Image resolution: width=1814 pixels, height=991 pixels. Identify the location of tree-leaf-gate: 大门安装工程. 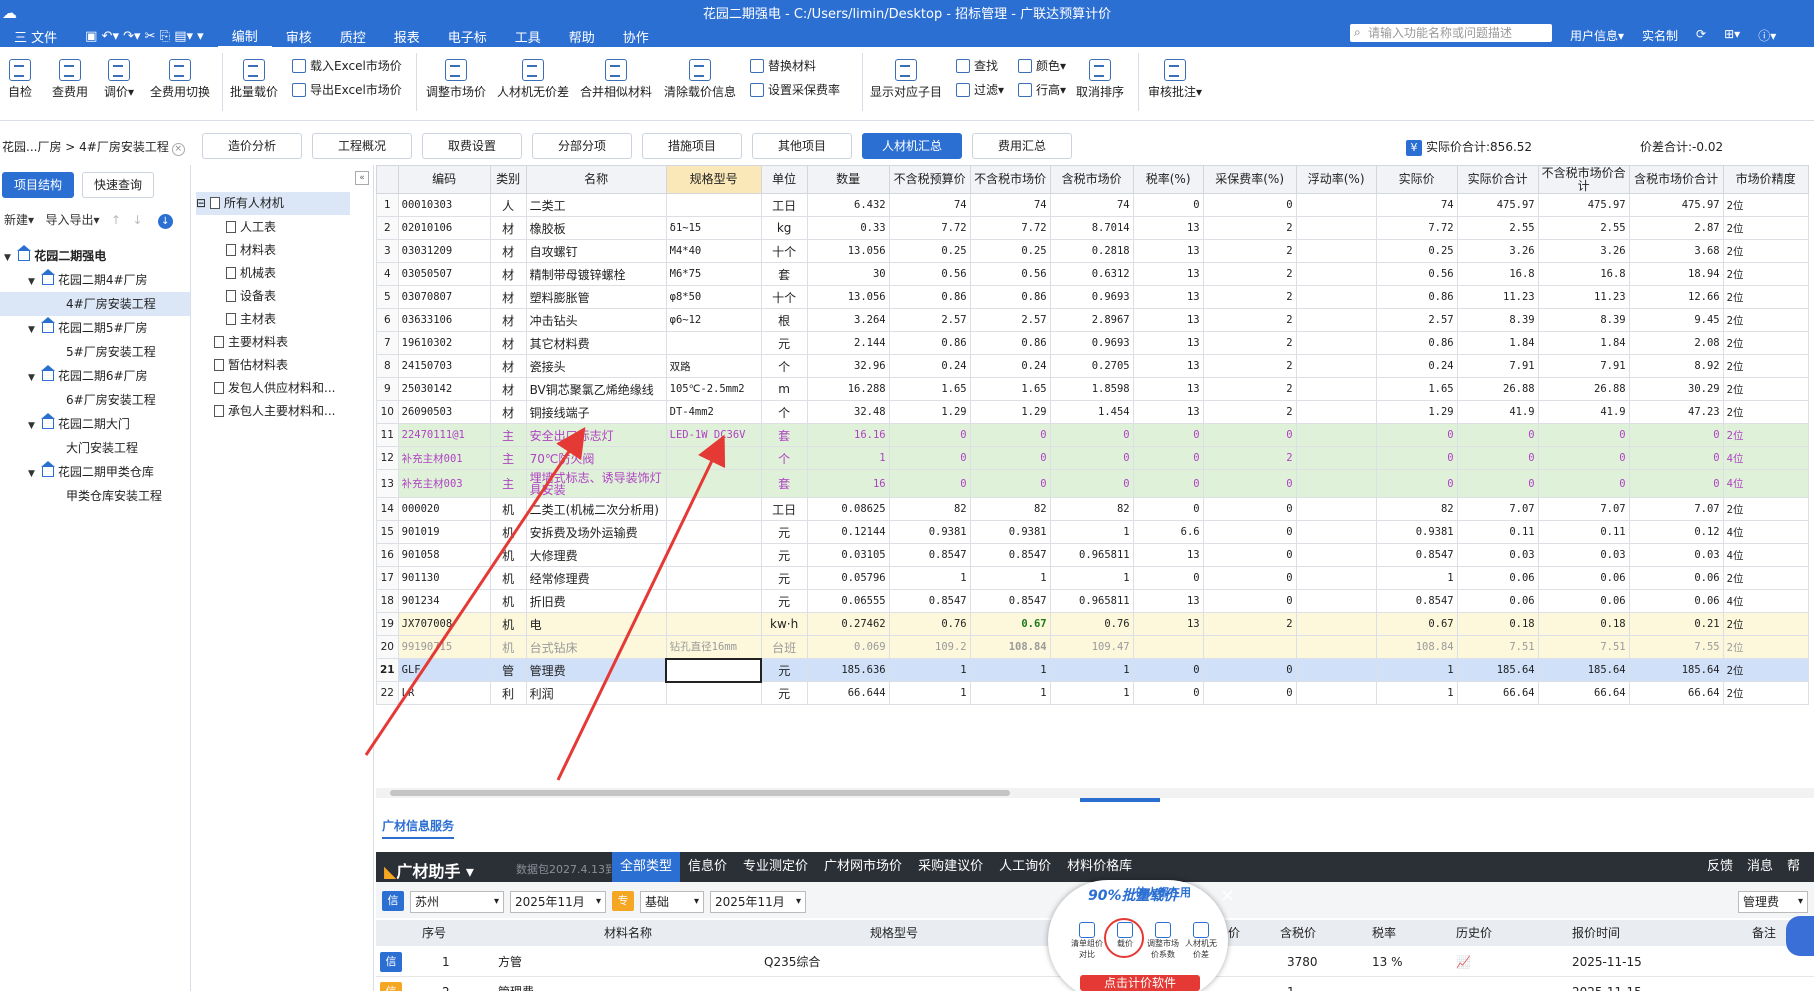
(95, 448).